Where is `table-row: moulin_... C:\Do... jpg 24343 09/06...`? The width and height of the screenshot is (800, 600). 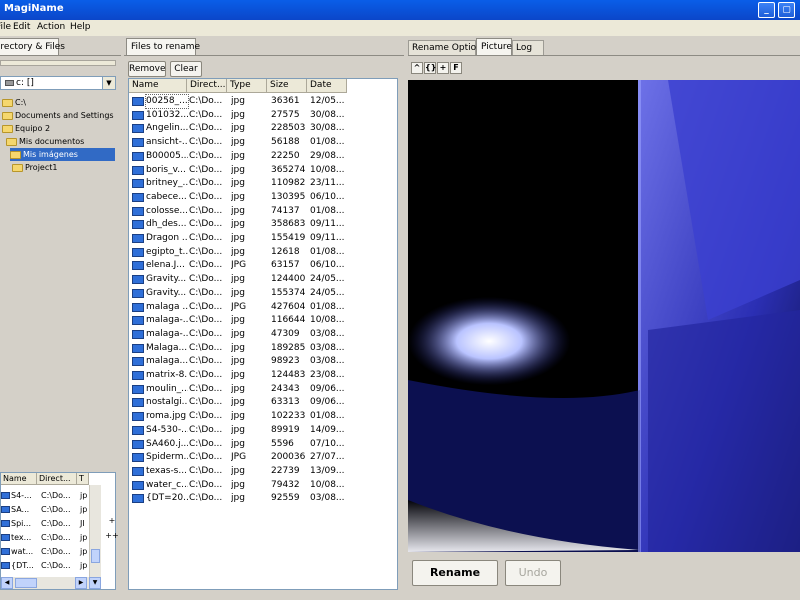
table-row: moulin_... C:\Do... jpg 24343 09/06... is located at coordinates (263, 390).